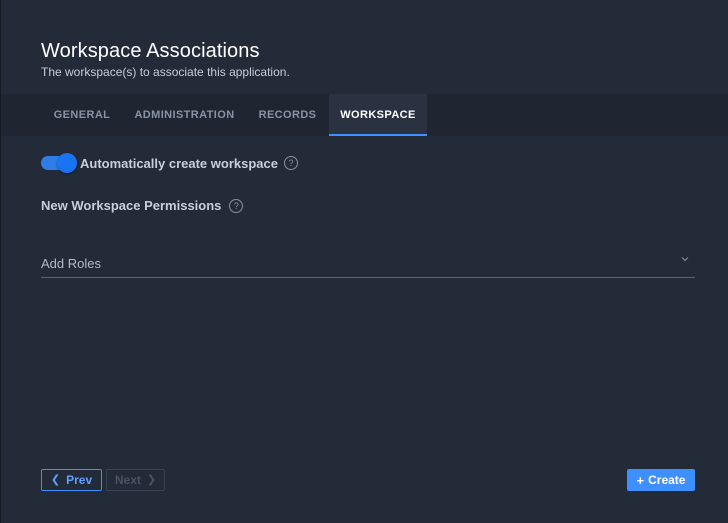 This screenshot has height=523, width=728. I want to click on next-button-label: Next, so click(127, 480).